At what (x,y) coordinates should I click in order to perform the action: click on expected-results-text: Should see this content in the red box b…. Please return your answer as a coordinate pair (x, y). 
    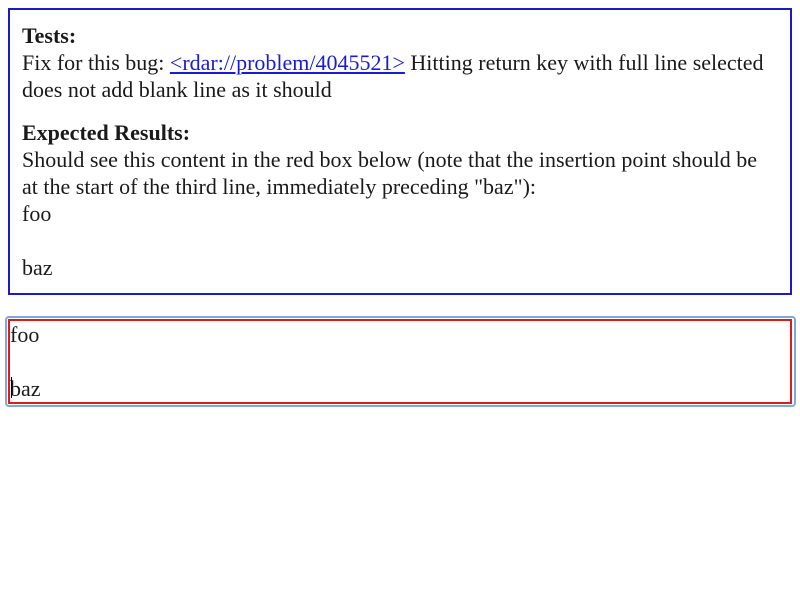
    Looking at the image, I should click on (390, 173).